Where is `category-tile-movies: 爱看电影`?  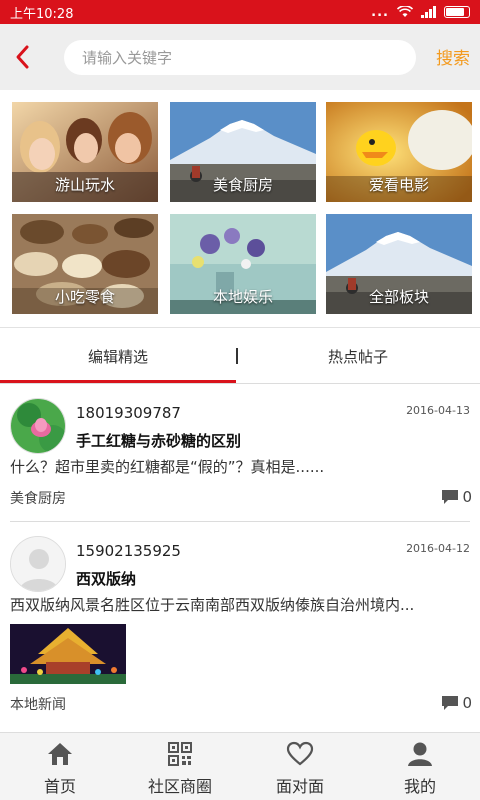
category-tile-movies: 爱看电影 is located at coordinates (399, 152).